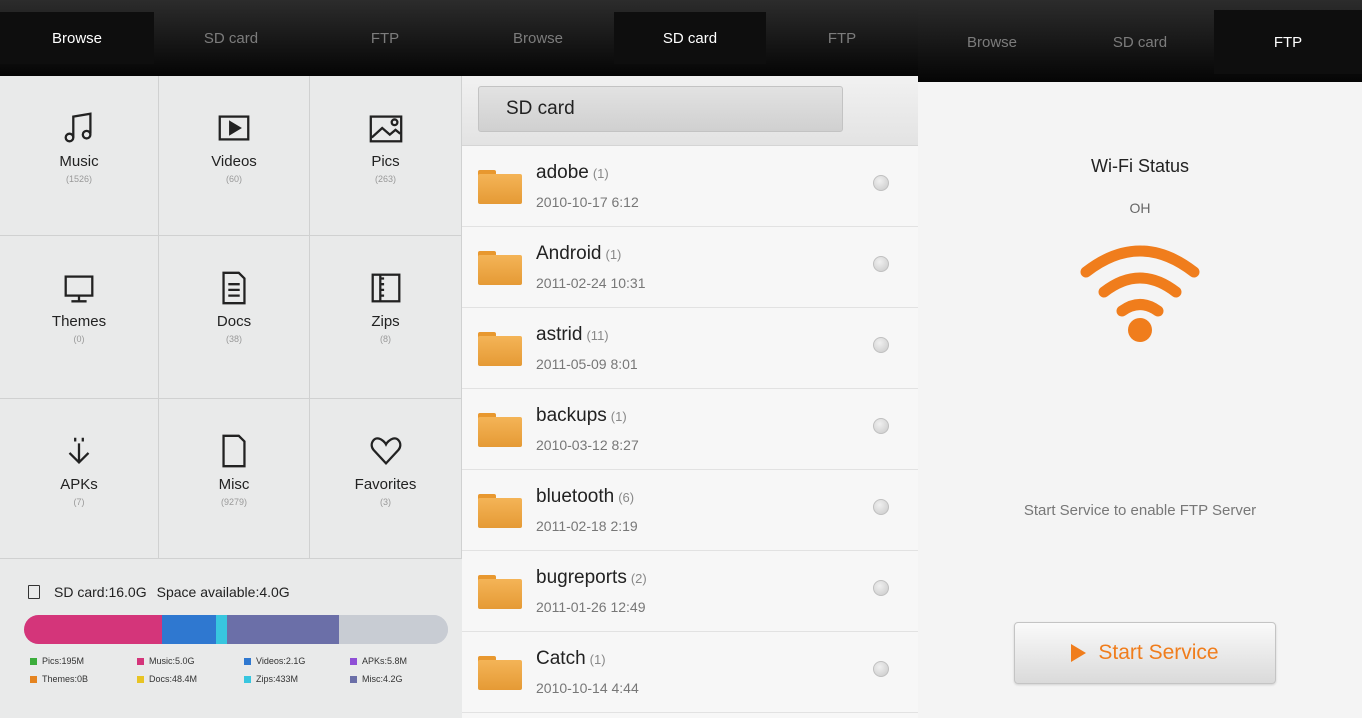  Describe the element at coordinates (400, 679) in the screenshot. I see `legend-item: Misc:4.2G` at that location.